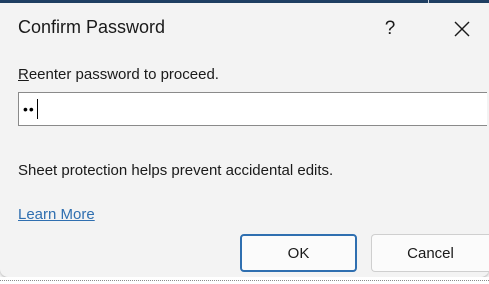  I want to click on dialog-title: Confirm Password, so click(92, 27).